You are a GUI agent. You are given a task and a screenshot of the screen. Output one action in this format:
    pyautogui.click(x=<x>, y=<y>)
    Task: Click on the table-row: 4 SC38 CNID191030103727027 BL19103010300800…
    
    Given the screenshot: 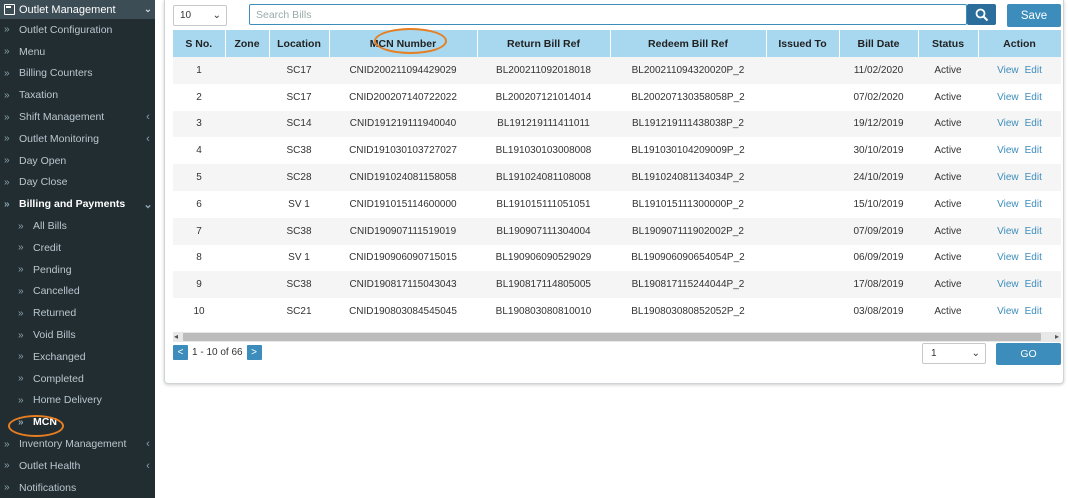 What is the action you would take?
    pyautogui.click(x=617, y=151)
    